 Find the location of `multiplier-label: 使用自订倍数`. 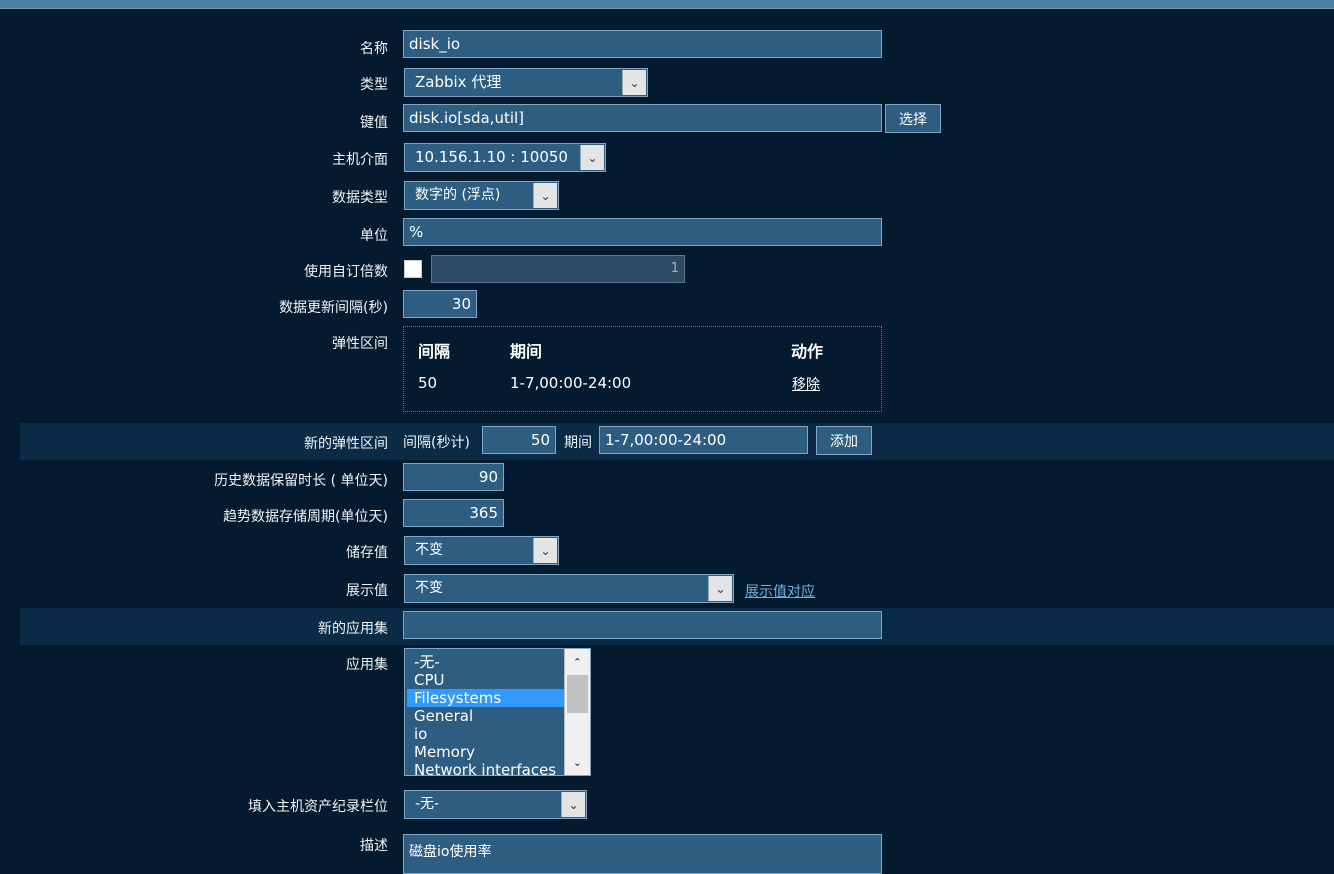

multiplier-label: 使用自订倍数 is located at coordinates (346, 272).